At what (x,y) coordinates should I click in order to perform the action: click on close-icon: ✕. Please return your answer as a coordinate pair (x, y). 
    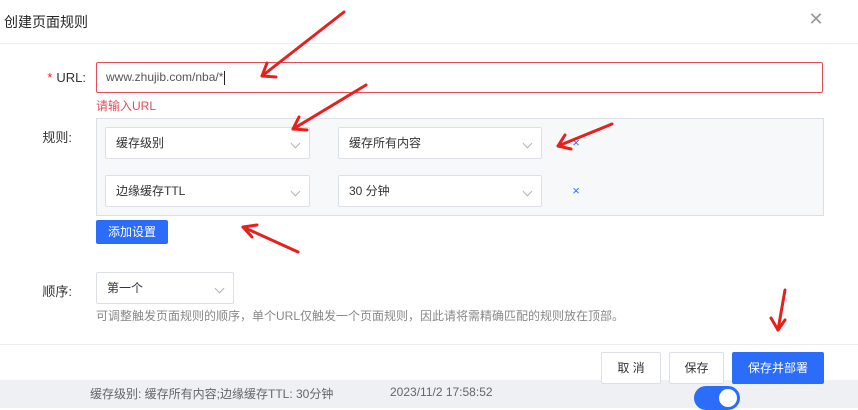
    Looking at the image, I should click on (816, 19).